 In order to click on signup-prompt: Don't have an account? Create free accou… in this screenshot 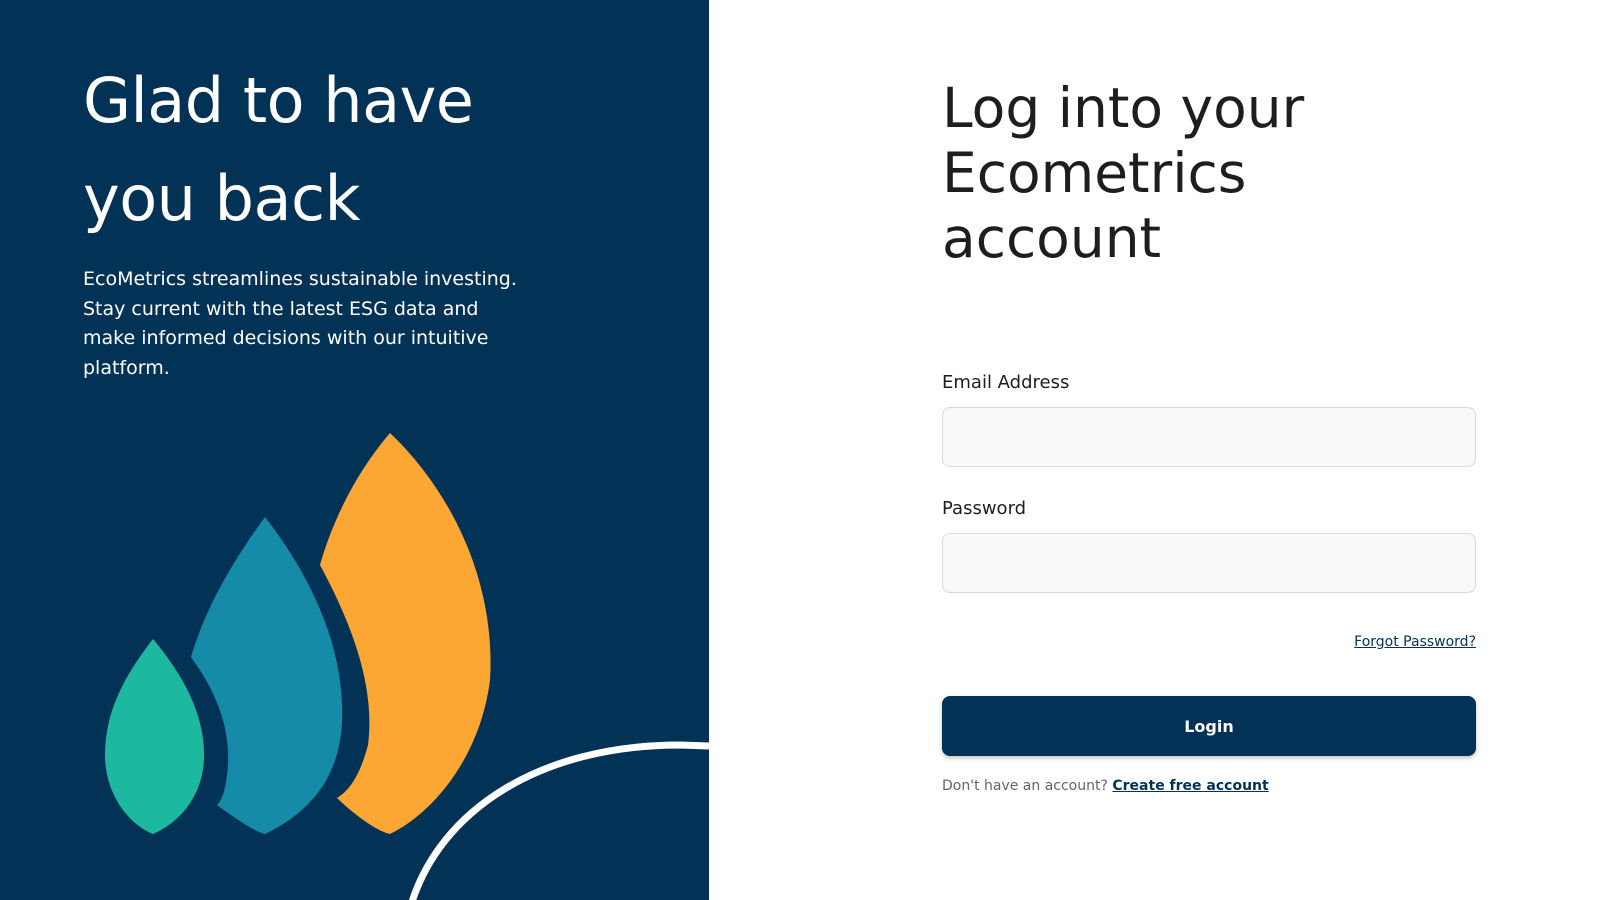, I will do `click(1105, 786)`.